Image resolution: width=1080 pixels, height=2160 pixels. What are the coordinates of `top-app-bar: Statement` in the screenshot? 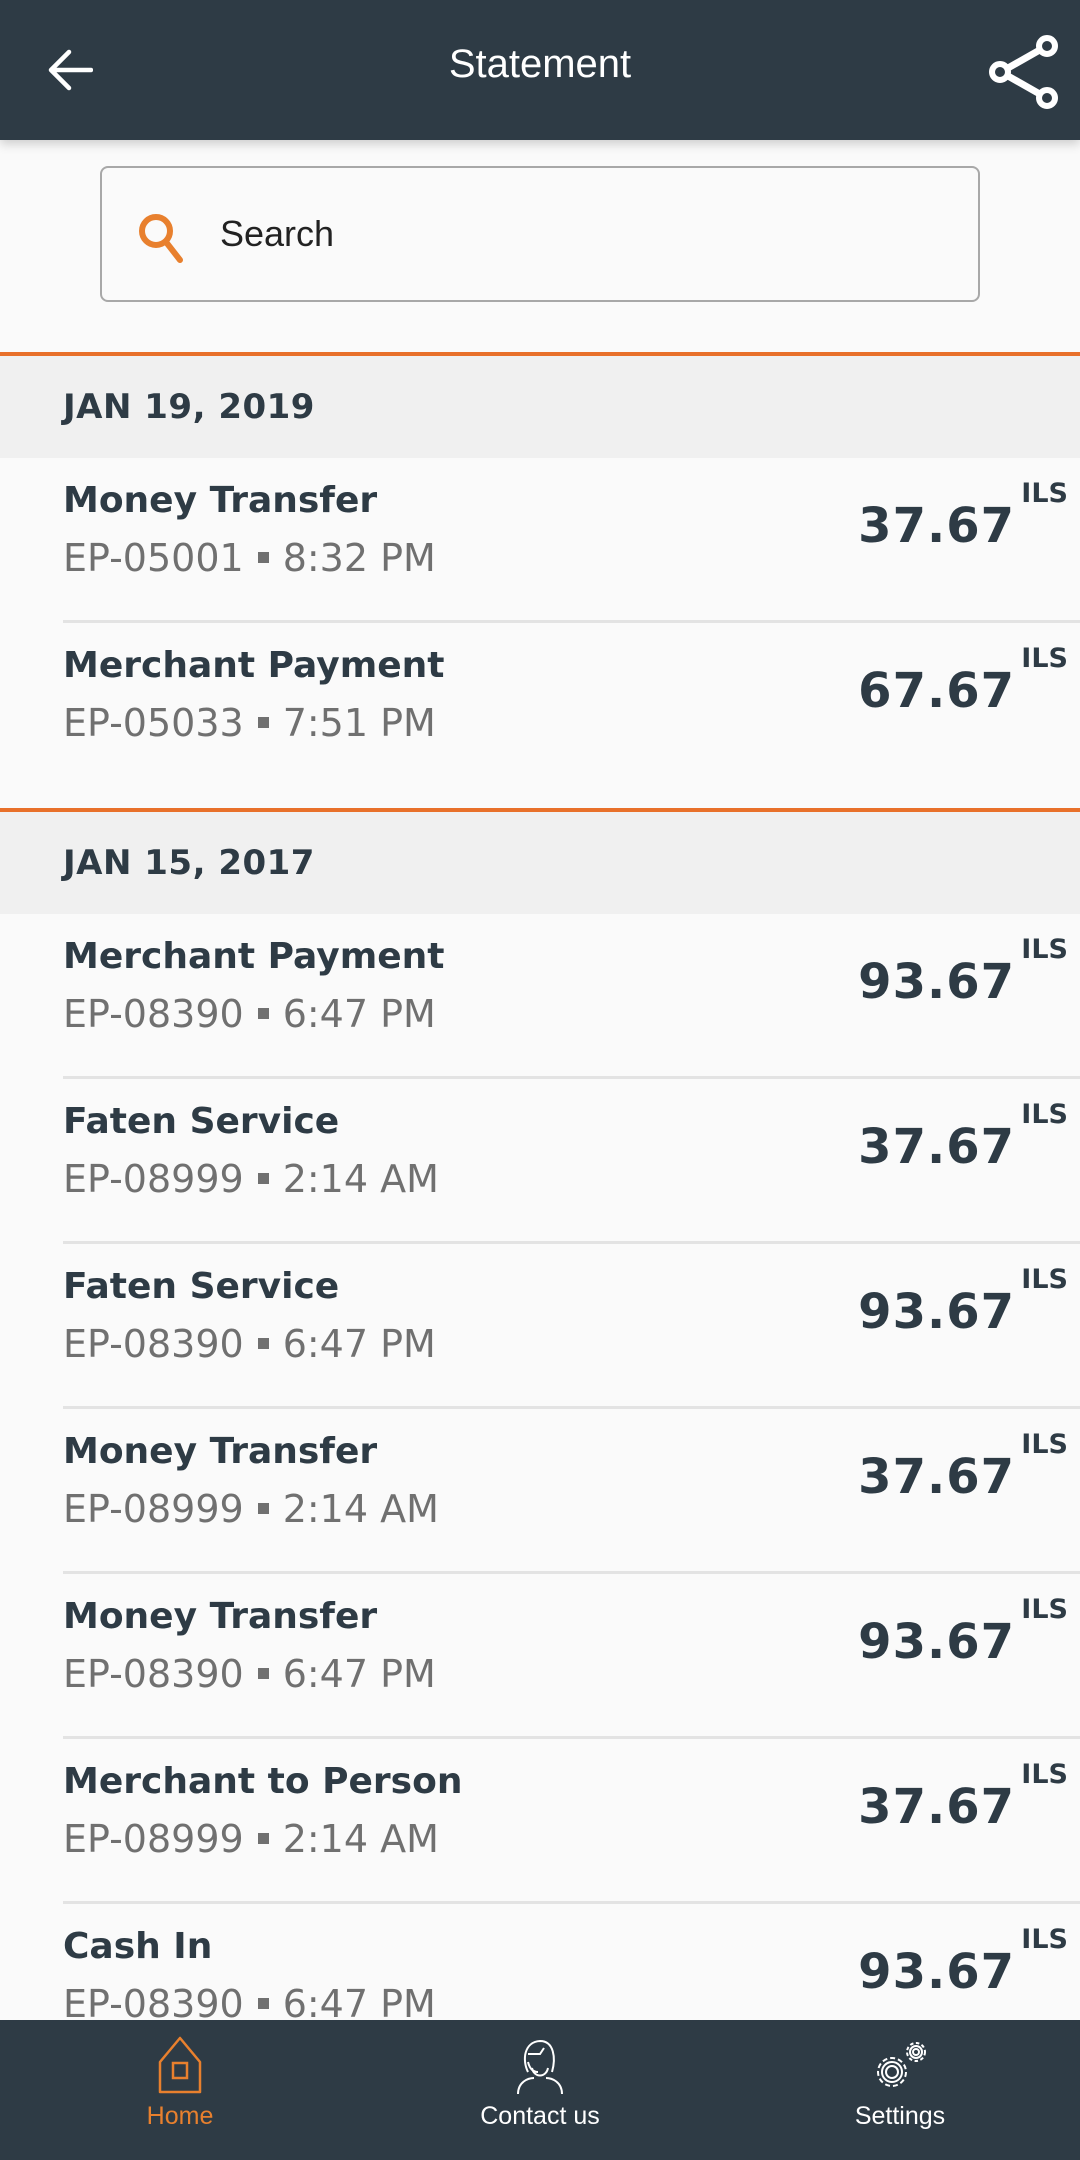 It's located at (540, 70).